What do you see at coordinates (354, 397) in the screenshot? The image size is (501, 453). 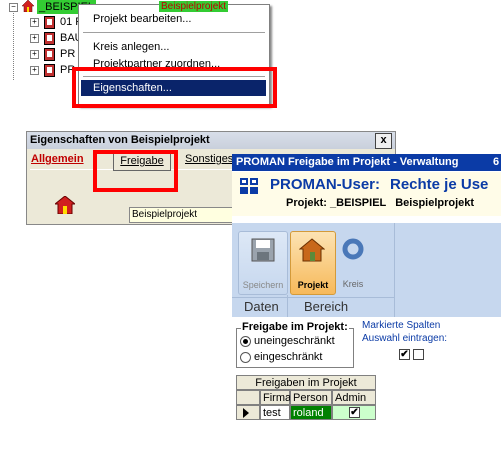 I see `column-header-admin: Admin` at bounding box center [354, 397].